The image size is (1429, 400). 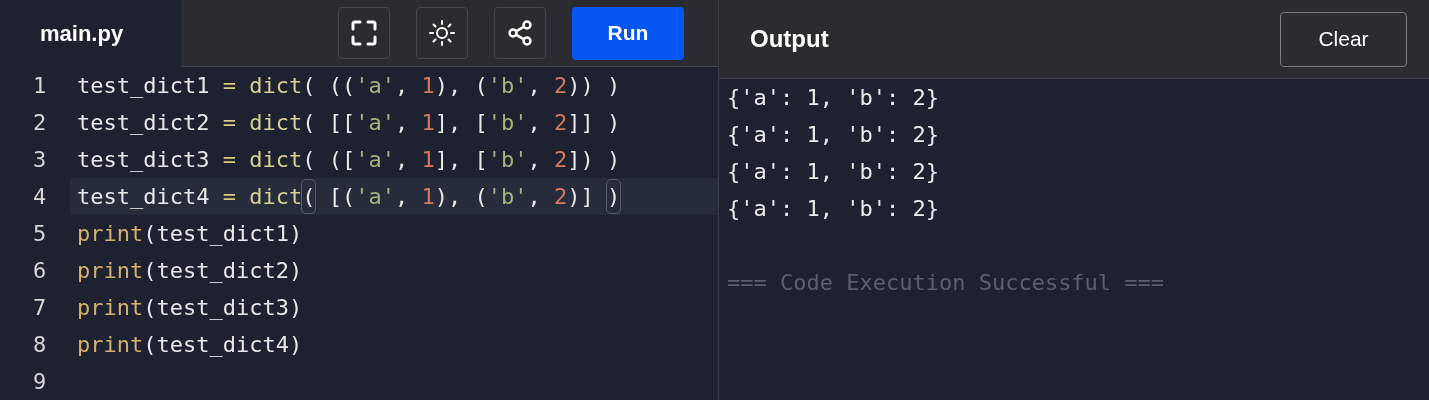 I want to click on line-number: 8, so click(x=40, y=345).